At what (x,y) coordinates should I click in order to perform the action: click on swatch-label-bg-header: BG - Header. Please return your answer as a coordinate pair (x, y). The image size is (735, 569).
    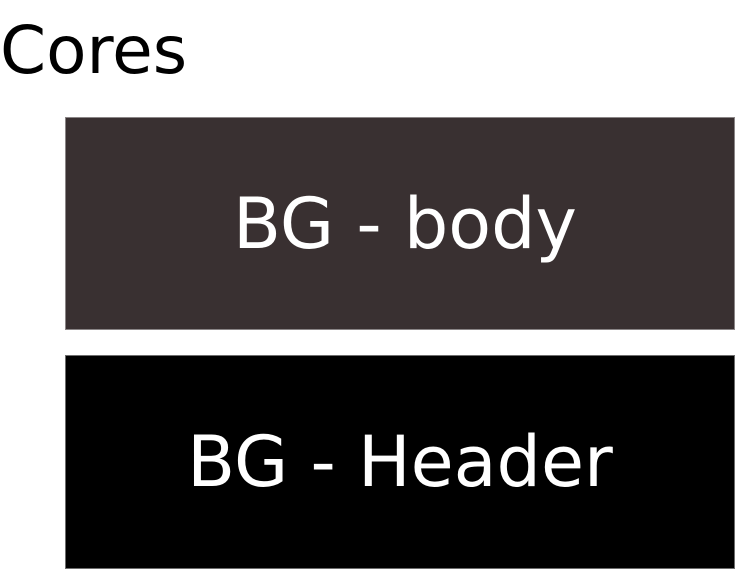
    Looking at the image, I should click on (400, 462).